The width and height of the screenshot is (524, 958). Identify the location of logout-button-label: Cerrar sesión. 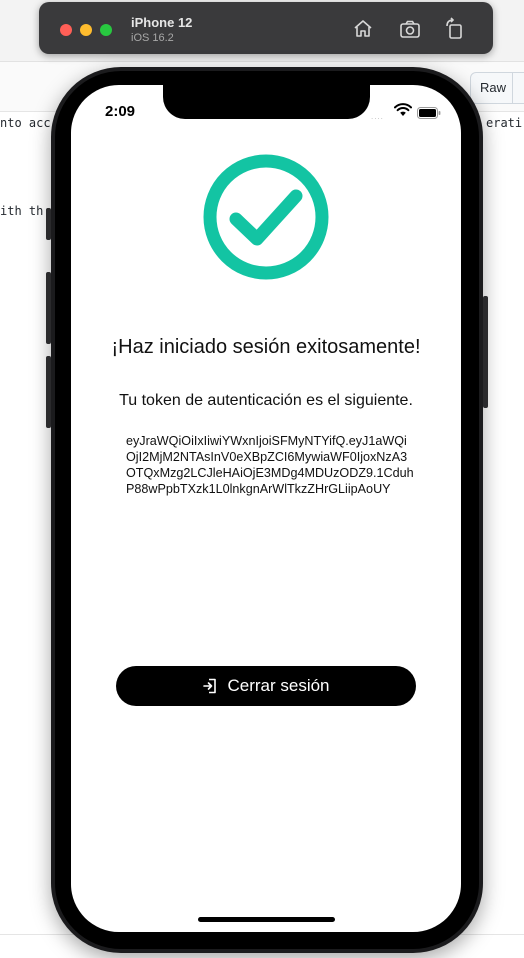
(278, 685).